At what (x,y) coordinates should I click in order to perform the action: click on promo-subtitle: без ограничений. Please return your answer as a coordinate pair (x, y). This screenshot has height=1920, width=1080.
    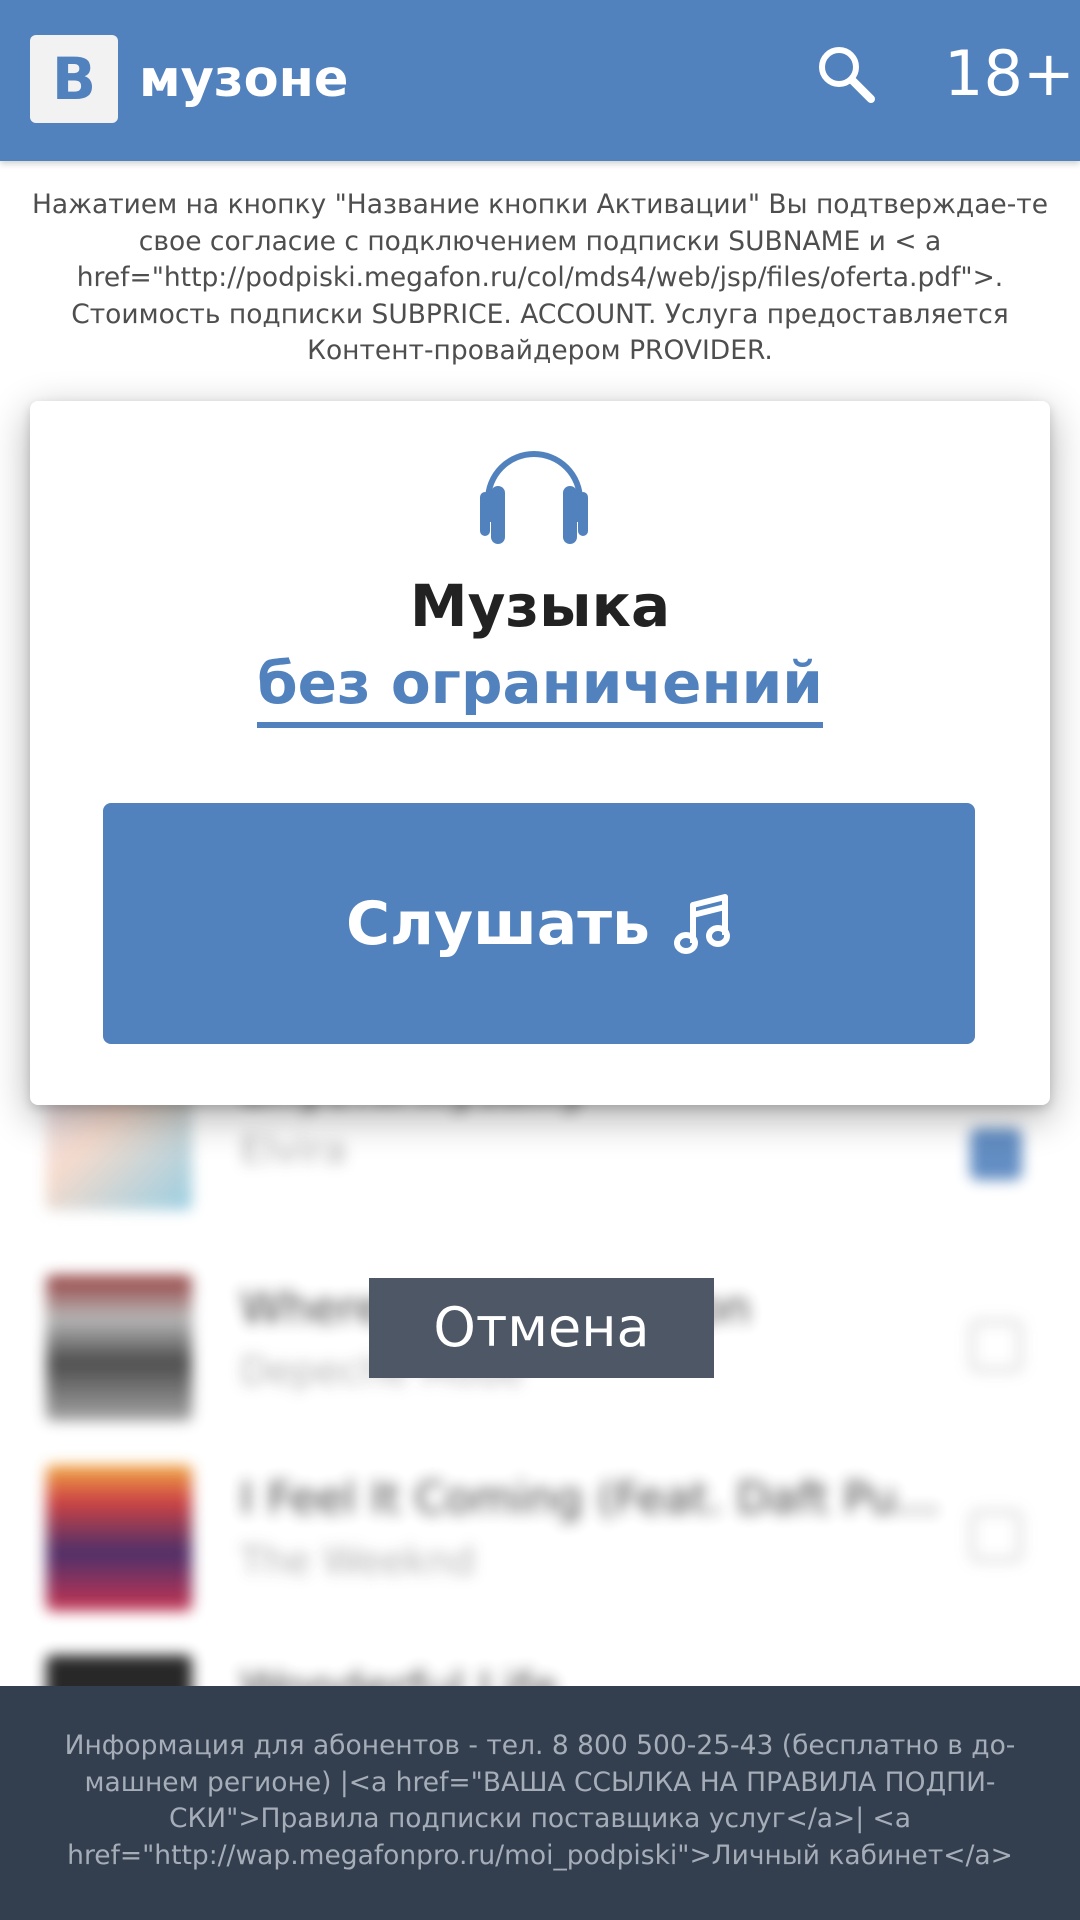
    Looking at the image, I should click on (540, 687).